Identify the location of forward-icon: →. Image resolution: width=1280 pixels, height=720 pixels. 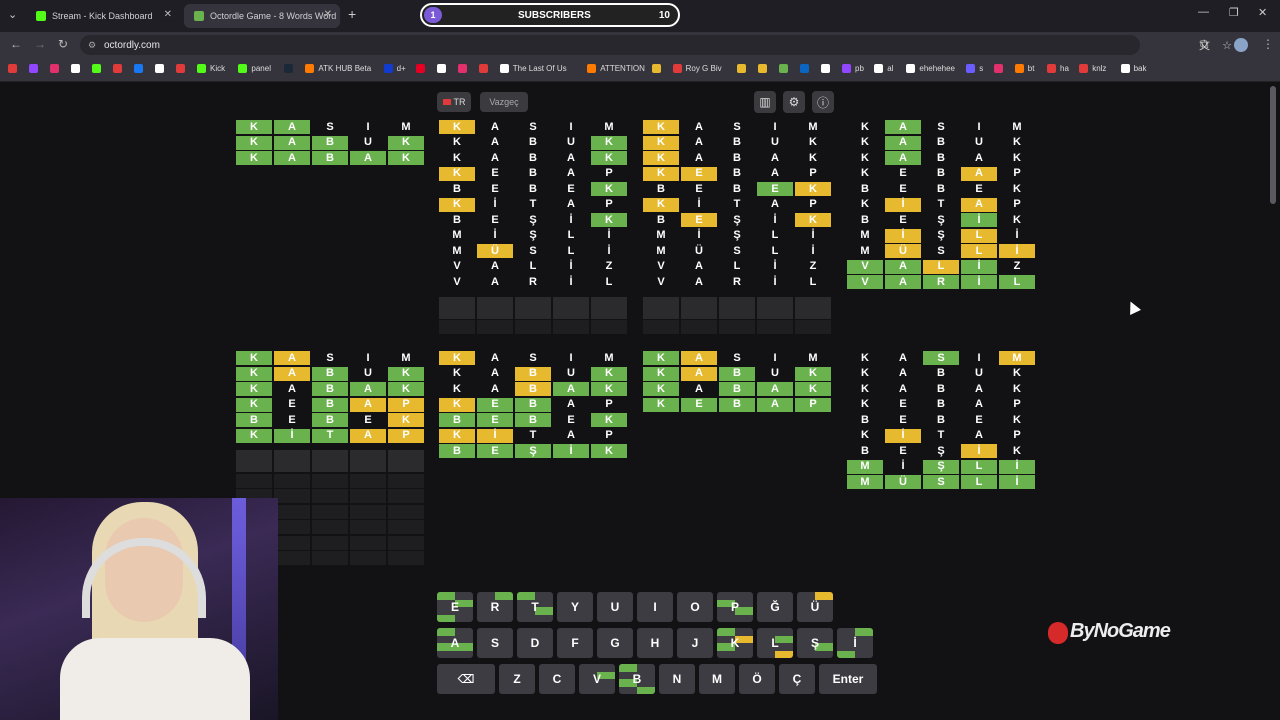
(40, 44).